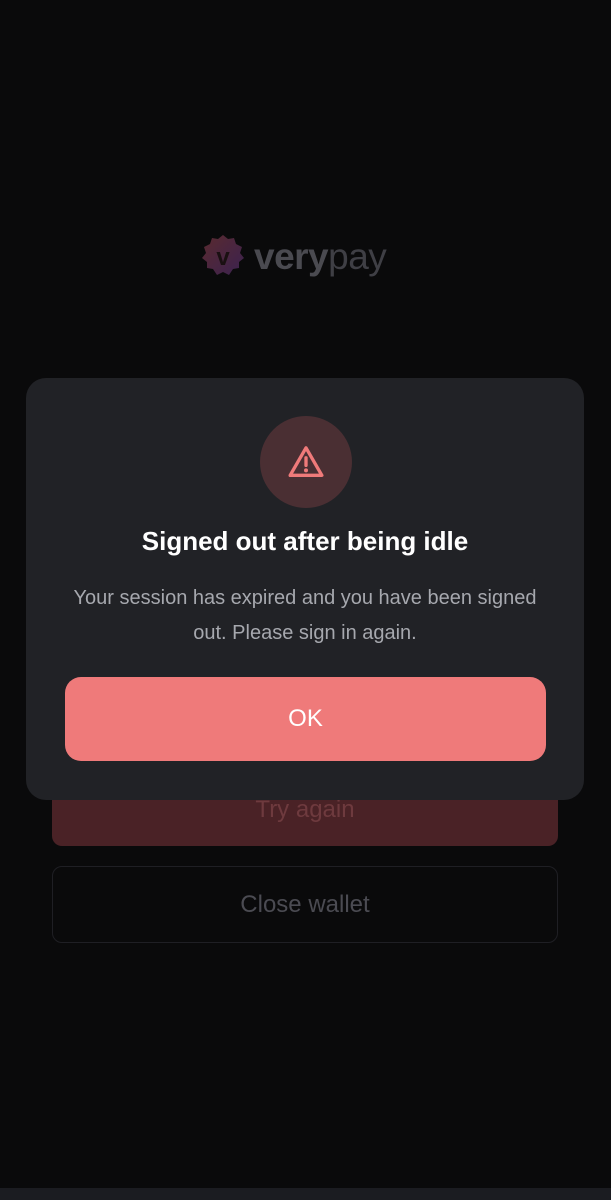  I want to click on brand-name-pay: pay, so click(357, 256).